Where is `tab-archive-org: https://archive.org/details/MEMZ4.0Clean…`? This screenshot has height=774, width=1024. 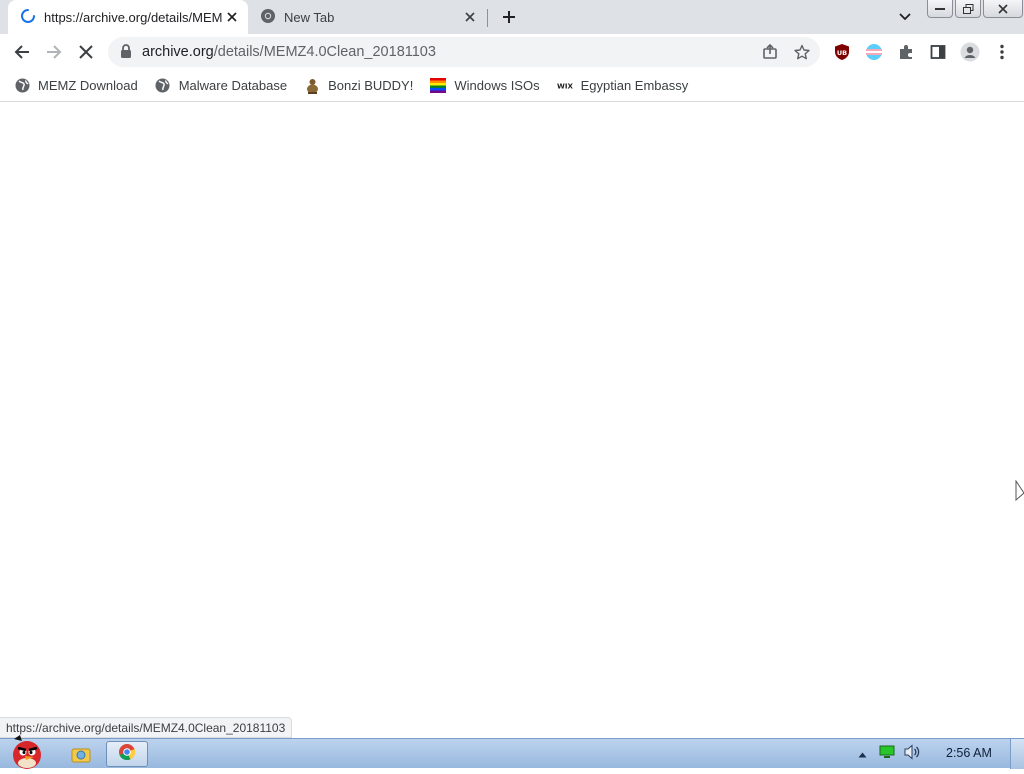 tab-archive-org: https://archive.org/details/MEMZ4.0Clean… is located at coordinates (128, 17).